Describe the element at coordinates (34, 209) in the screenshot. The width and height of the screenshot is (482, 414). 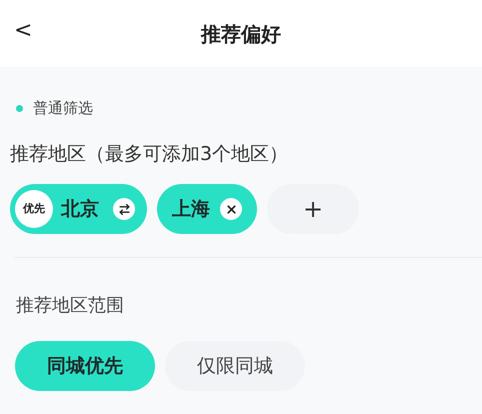
I see `priority-badge: 优先` at that location.